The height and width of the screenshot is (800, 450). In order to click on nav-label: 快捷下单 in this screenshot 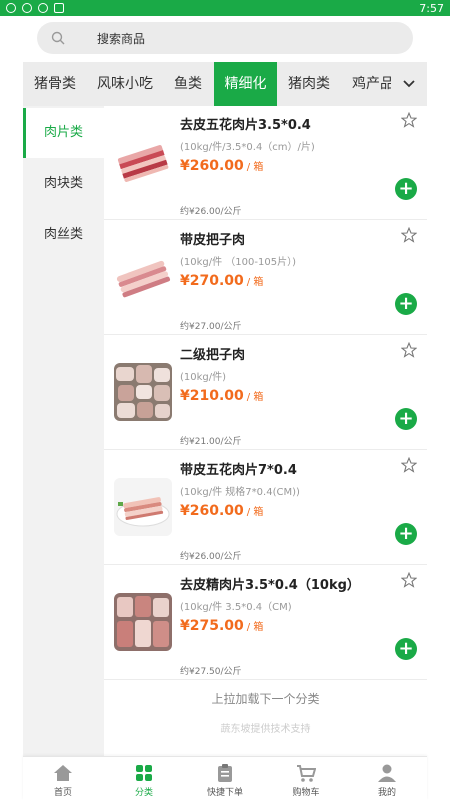, I will do `click(224, 793)`.